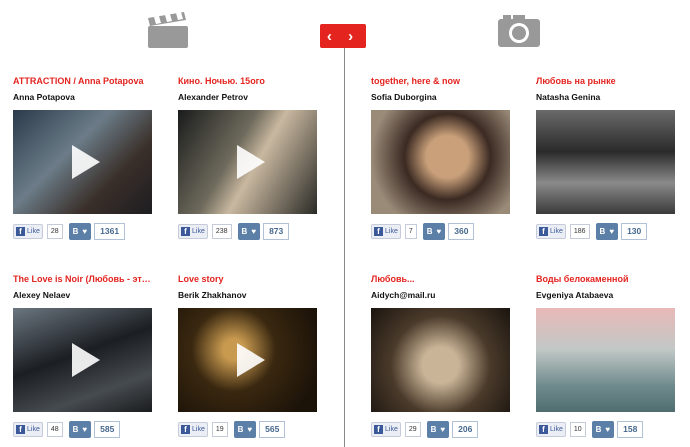  What do you see at coordinates (425, 429) in the screenshot?
I see `social-bar: f Like 29 B ♥ 206` at bounding box center [425, 429].